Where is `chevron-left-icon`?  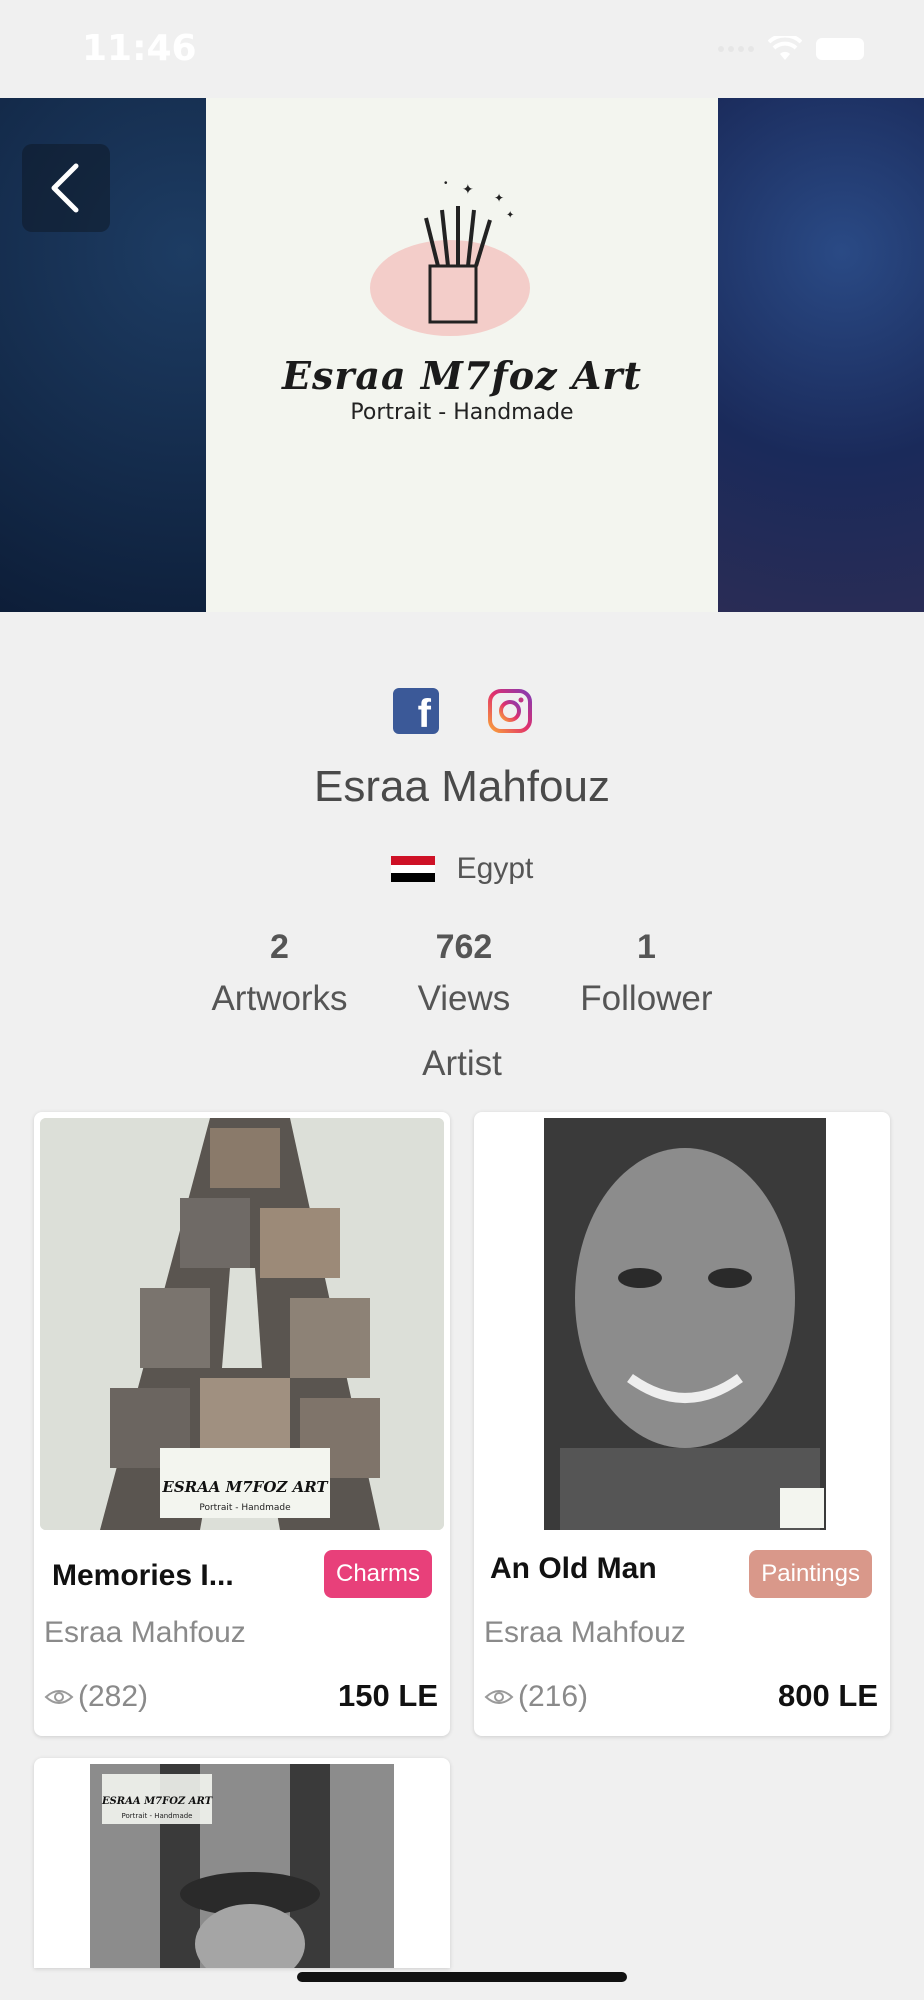
chevron-left-icon is located at coordinates (65, 188).